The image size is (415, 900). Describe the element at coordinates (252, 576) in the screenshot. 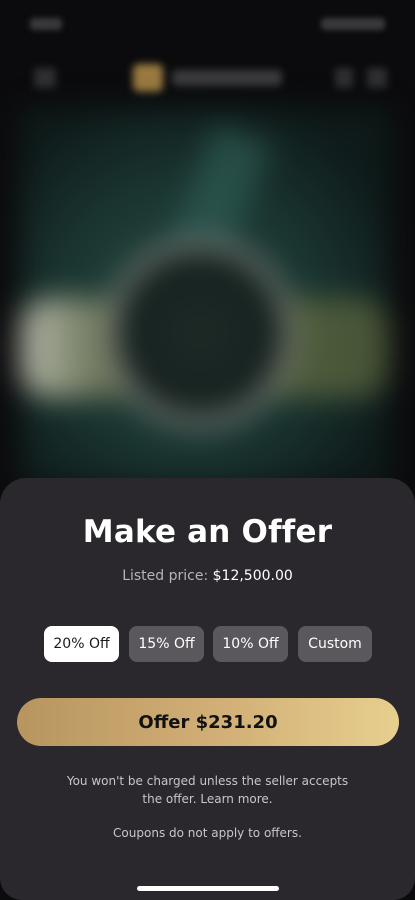

I see `listed-price-value: $12,500.00` at that location.